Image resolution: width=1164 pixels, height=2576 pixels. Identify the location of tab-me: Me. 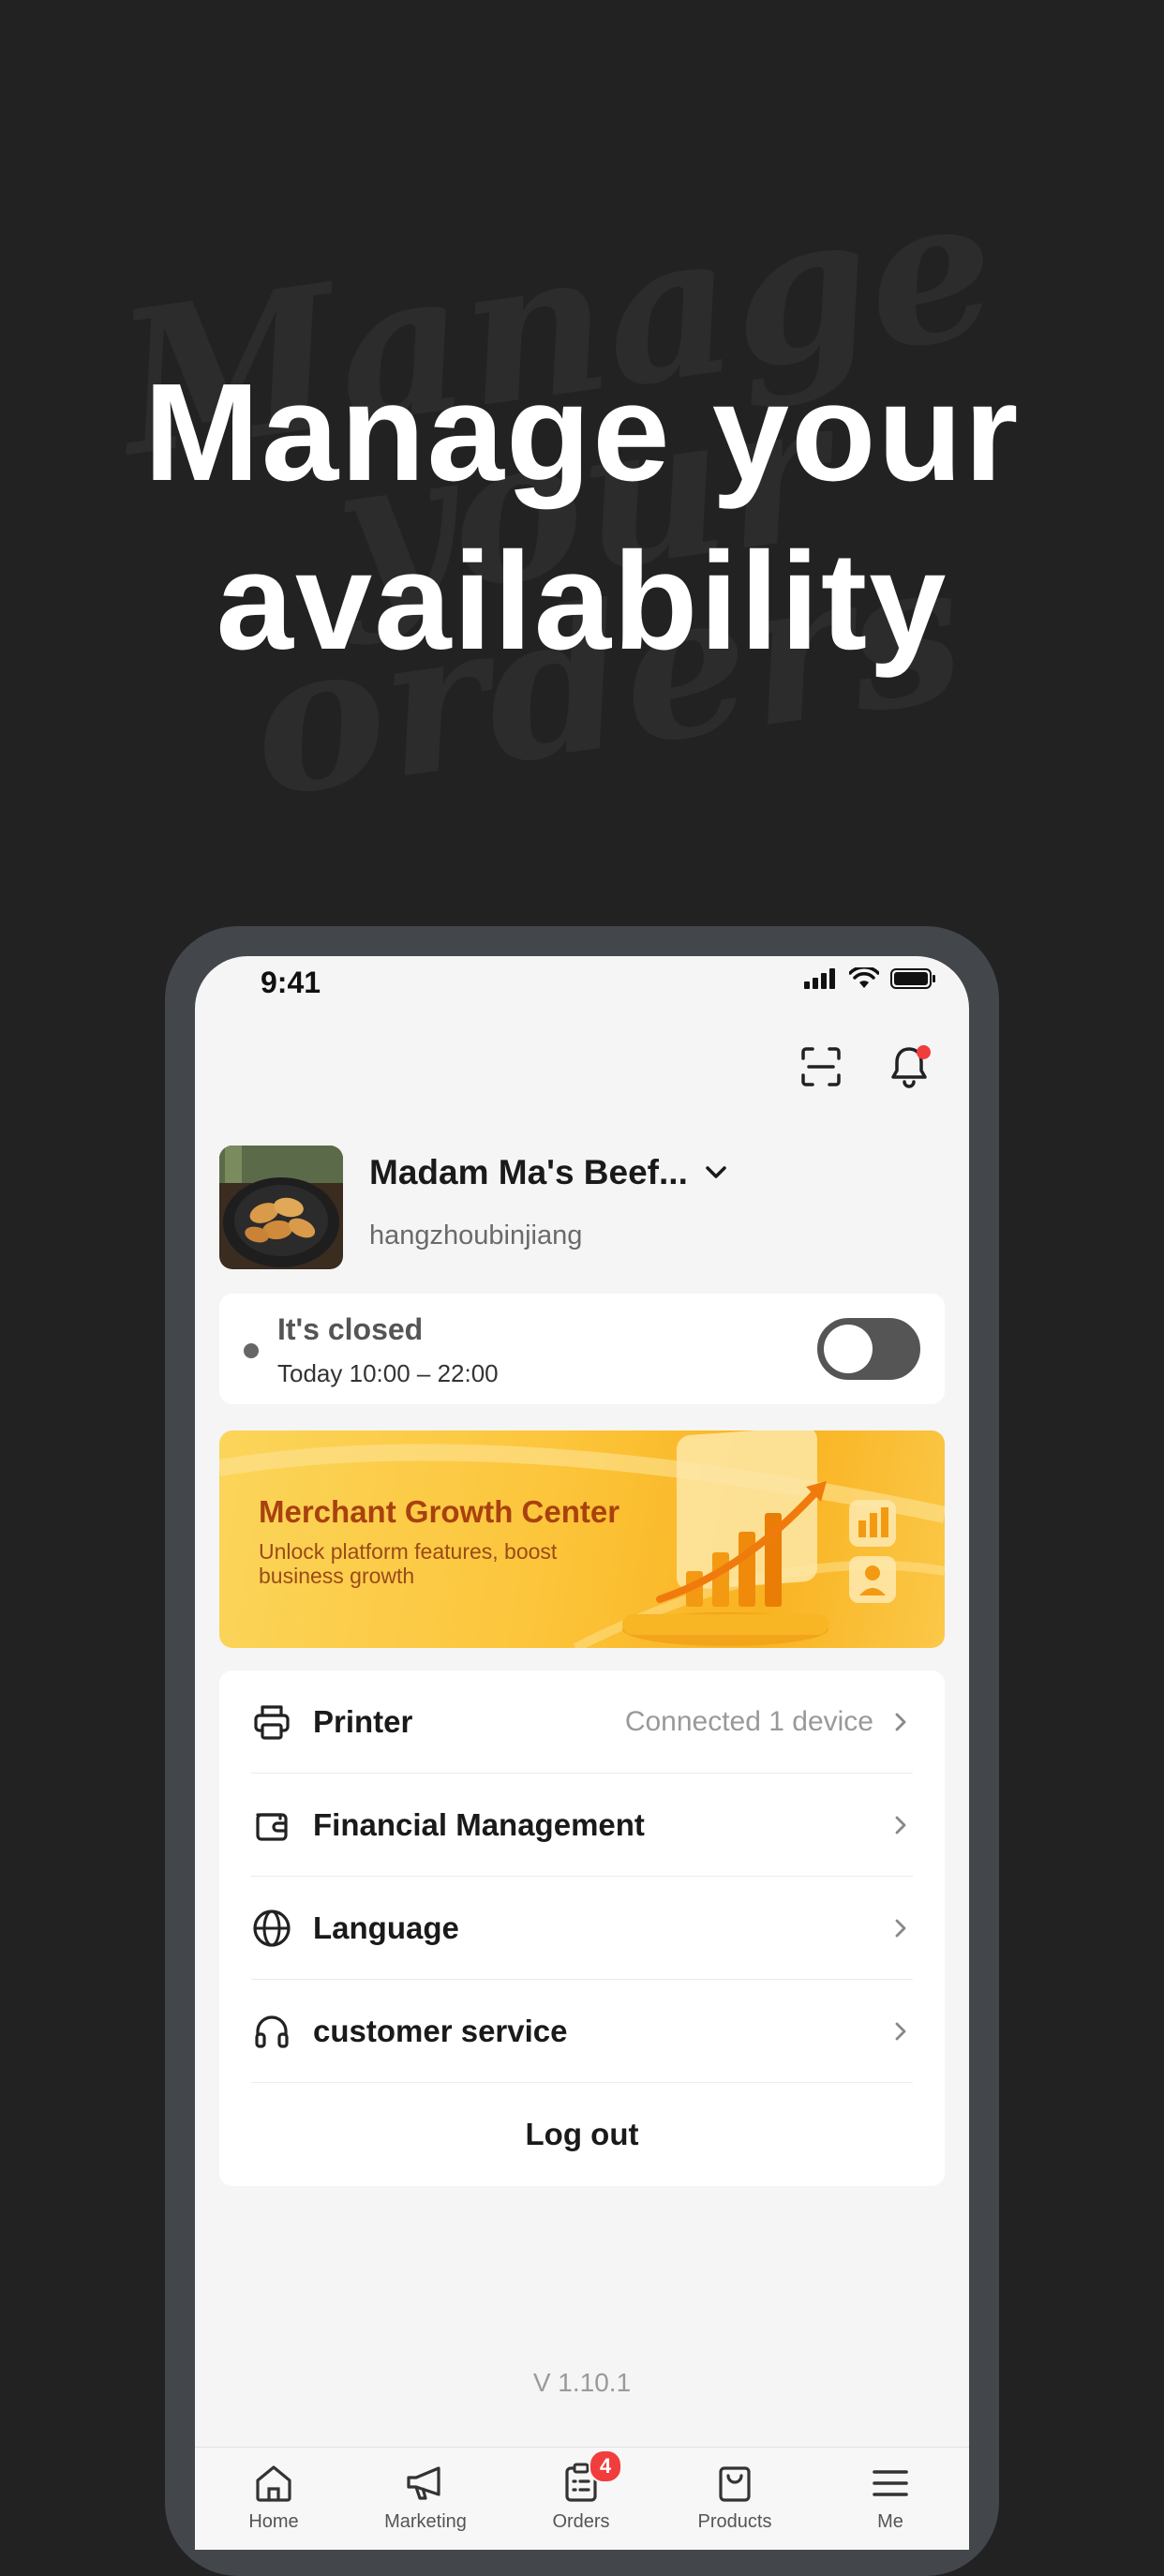
(890, 2497).